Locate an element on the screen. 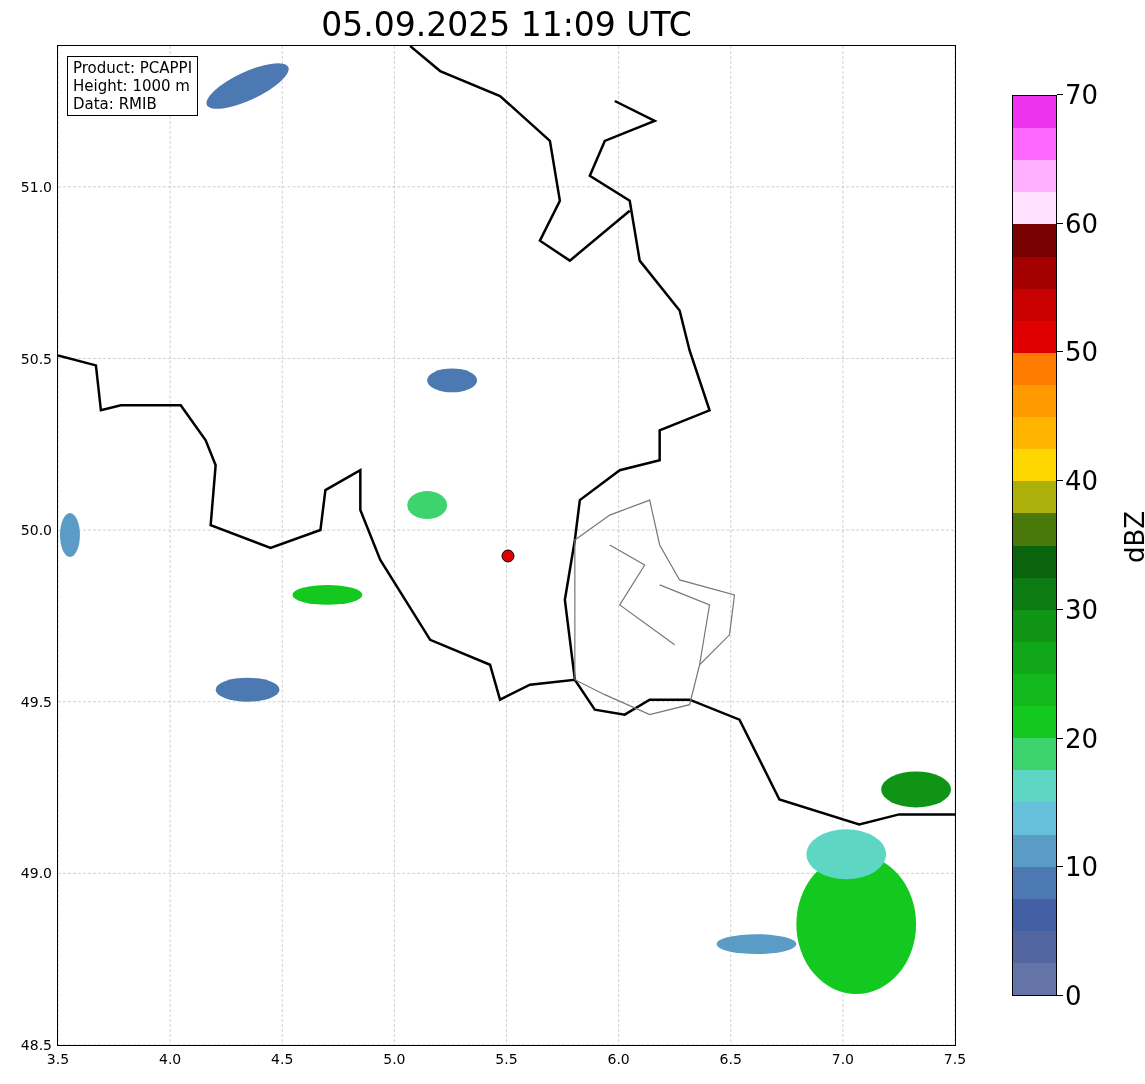  scale-tick-label: 10 is located at coordinates (1082, 867).